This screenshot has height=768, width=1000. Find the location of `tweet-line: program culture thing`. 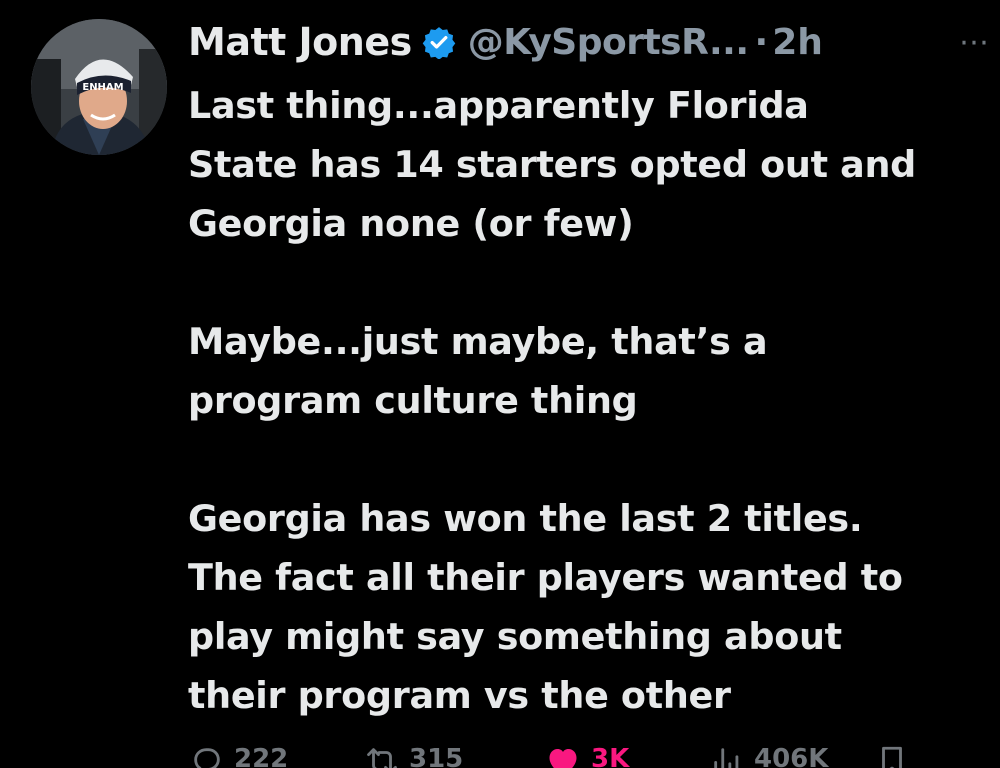

tweet-line: program culture thing is located at coordinates (413, 400).